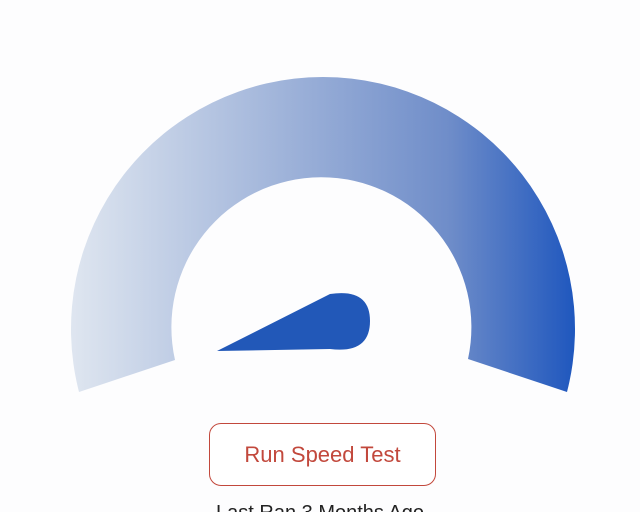 The image size is (640, 512). What do you see at coordinates (293, 322) in the screenshot?
I see `gauge-needle` at bounding box center [293, 322].